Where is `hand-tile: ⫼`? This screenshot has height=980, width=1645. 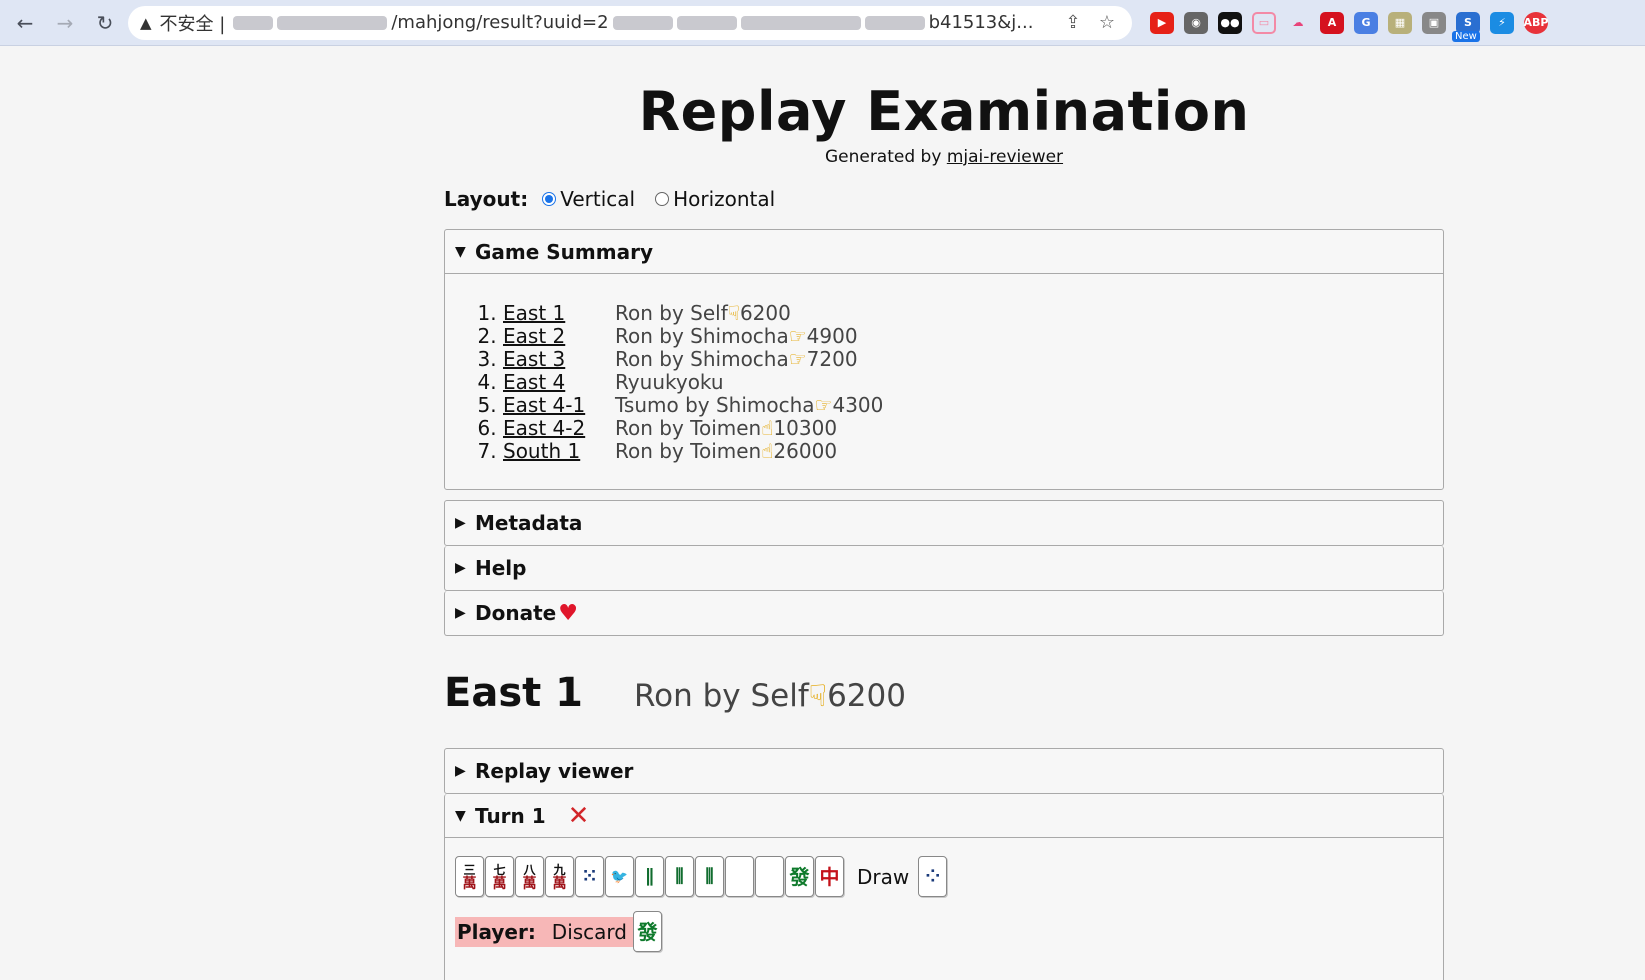
hand-tile: ⫼ is located at coordinates (679, 876).